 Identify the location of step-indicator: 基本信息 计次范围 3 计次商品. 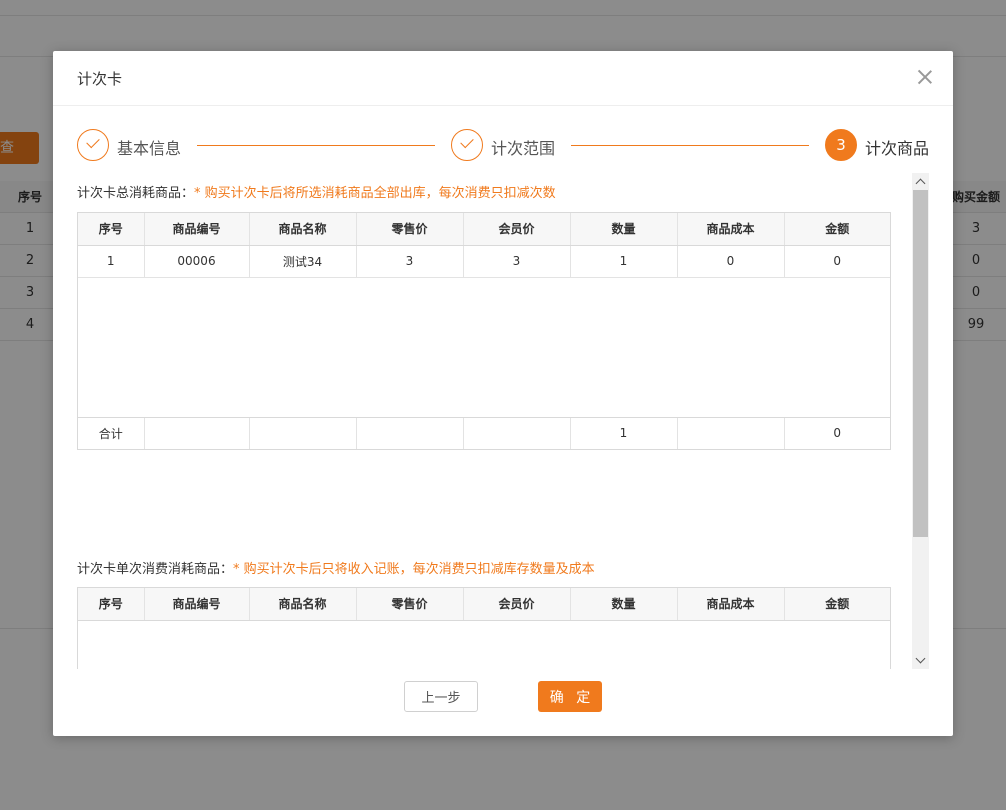
(503, 146).